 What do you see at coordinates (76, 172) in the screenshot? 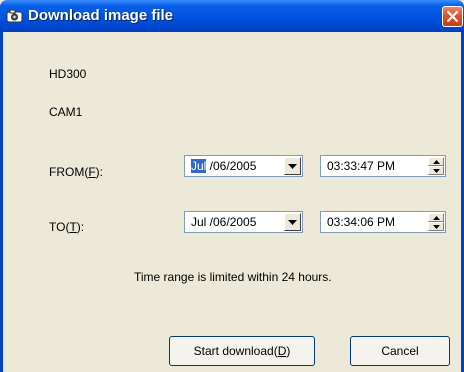
I see `from-label: FROM(F):` at bounding box center [76, 172].